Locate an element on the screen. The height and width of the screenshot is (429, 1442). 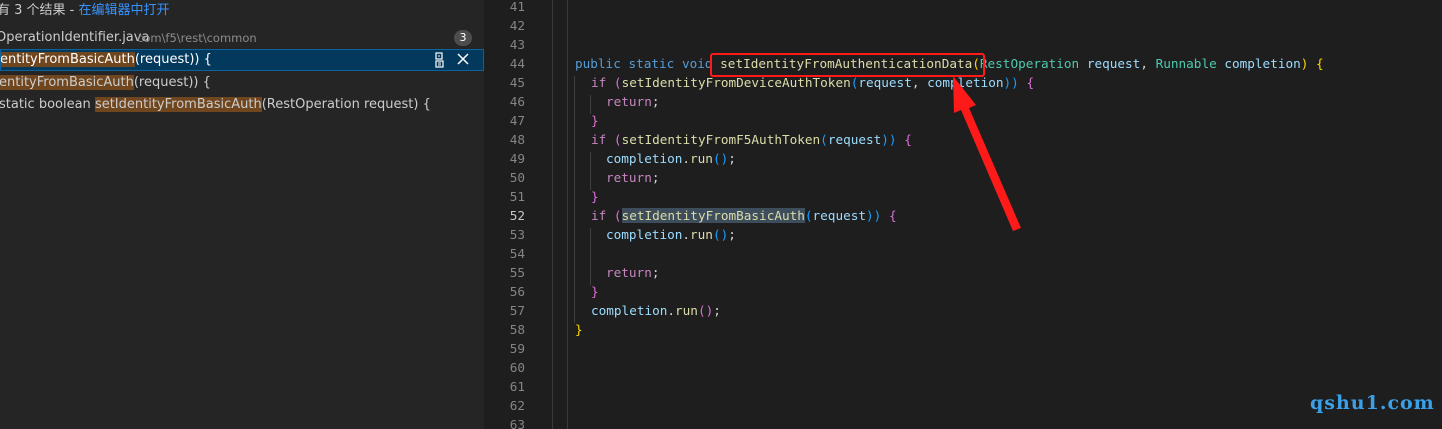
code-token: void is located at coordinates (697, 63).